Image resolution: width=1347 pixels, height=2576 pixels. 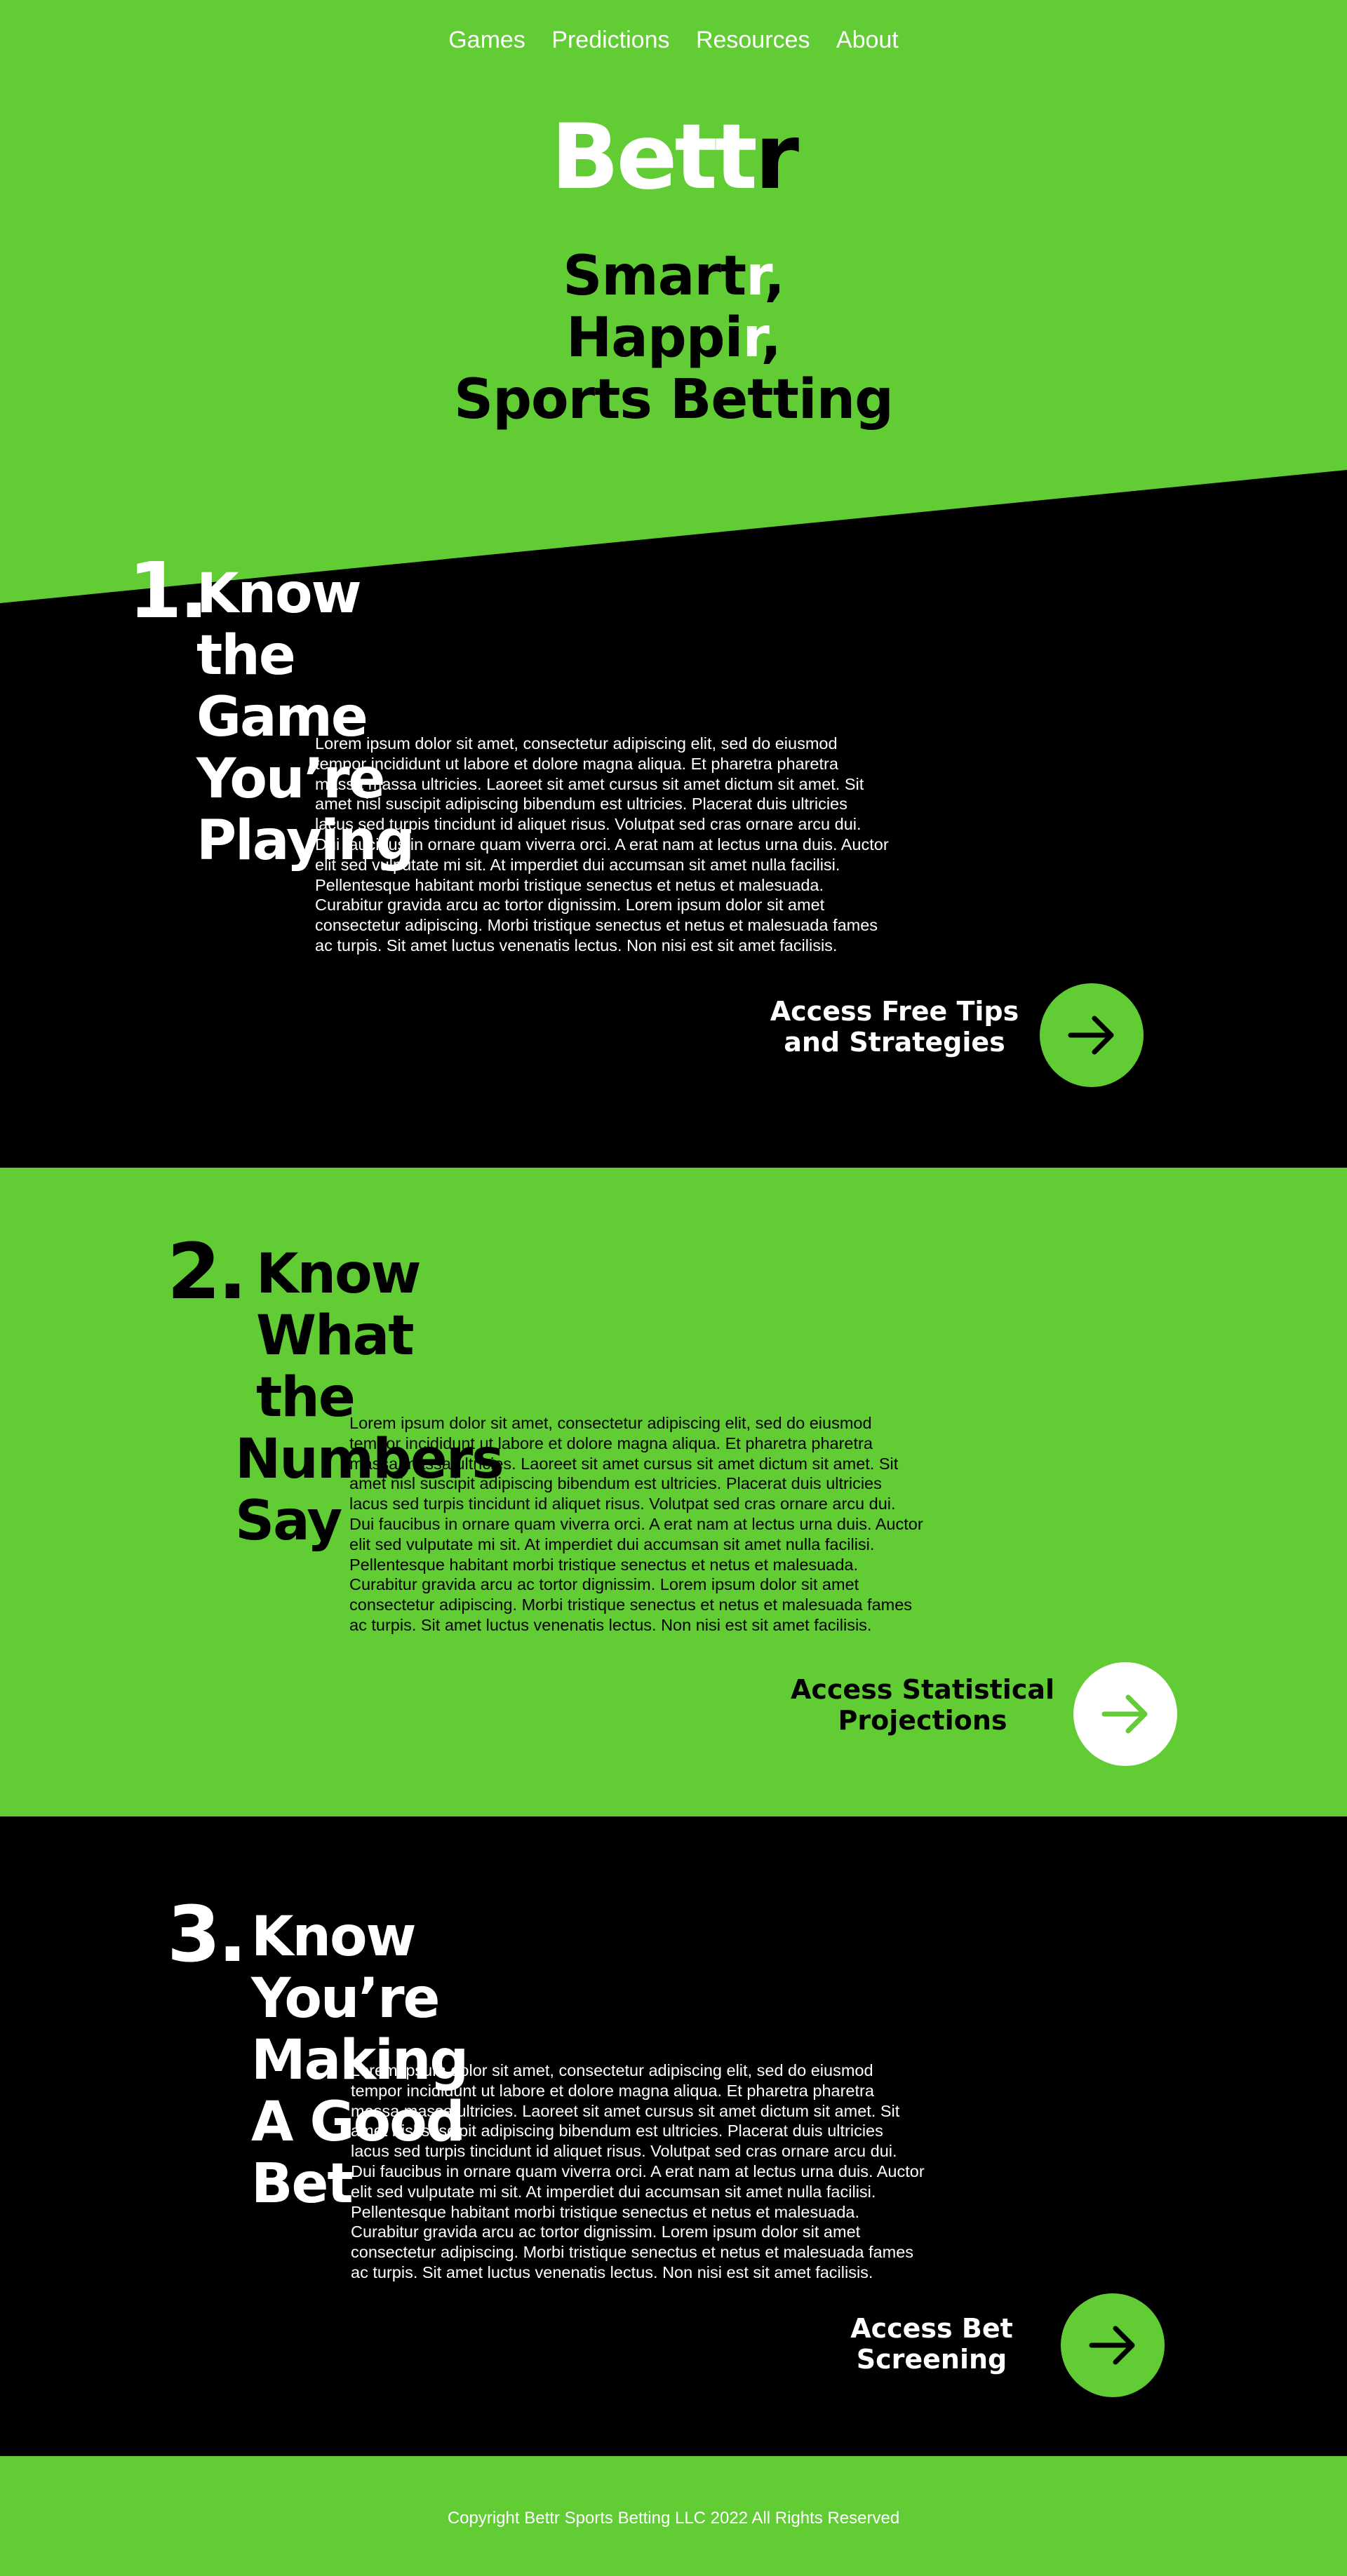 What do you see at coordinates (339, 1336) in the screenshot?
I see `section-title-line: Know What the` at bounding box center [339, 1336].